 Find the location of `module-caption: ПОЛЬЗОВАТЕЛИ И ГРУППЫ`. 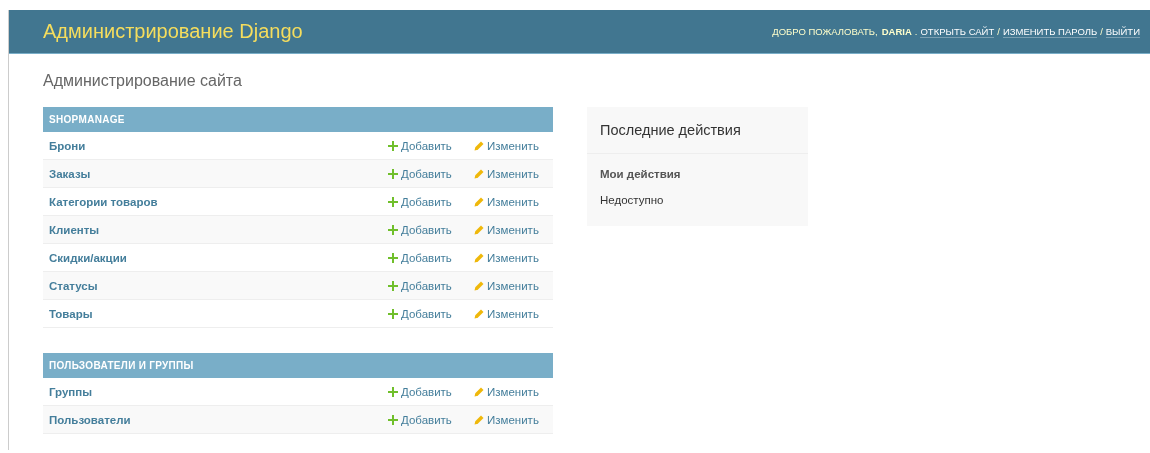

module-caption: ПОЛЬЗОВАТЕЛИ И ГРУППЫ is located at coordinates (298, 365).